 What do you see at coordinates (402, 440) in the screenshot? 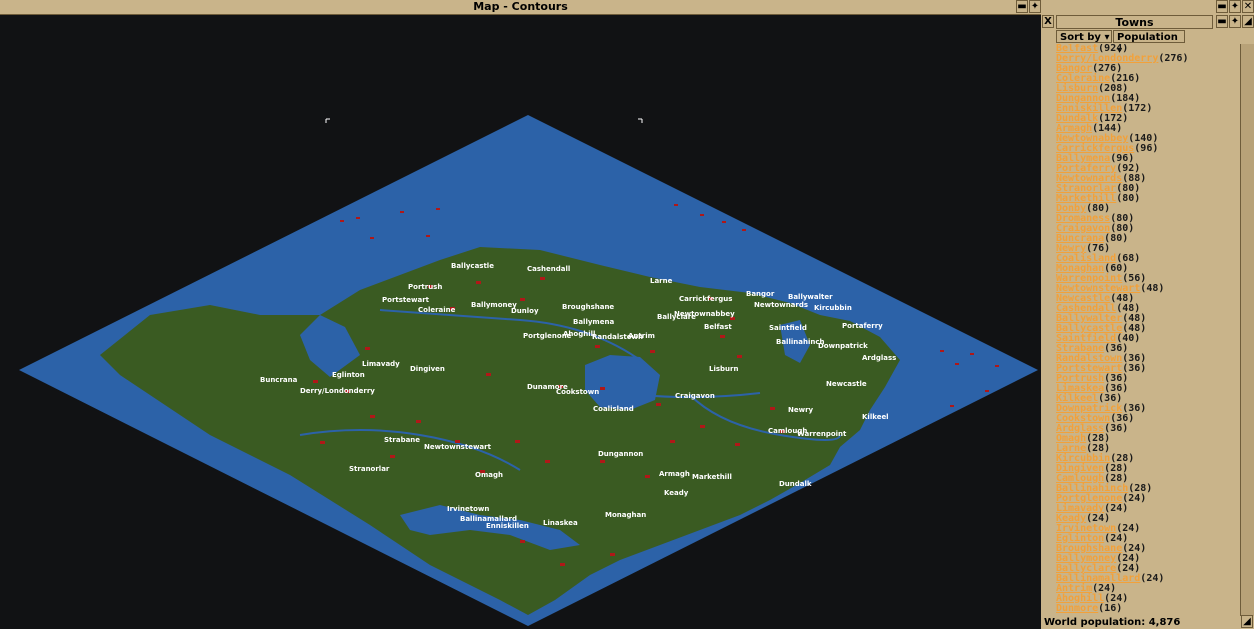
I see `map-label: Strabane` at bounding box center [402, 440].